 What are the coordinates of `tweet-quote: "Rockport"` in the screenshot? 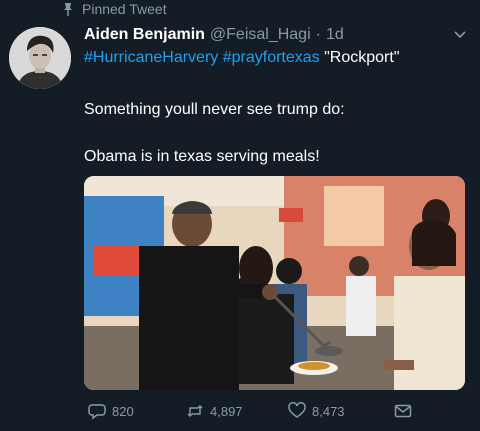 It's located at (362, 57).